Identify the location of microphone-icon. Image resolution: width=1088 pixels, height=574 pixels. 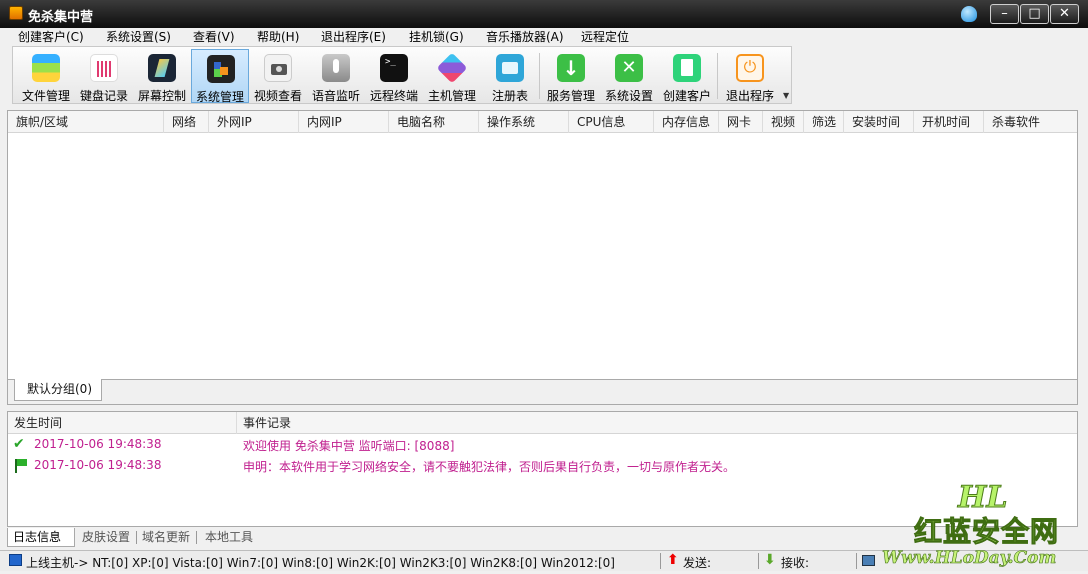
(336, 68).